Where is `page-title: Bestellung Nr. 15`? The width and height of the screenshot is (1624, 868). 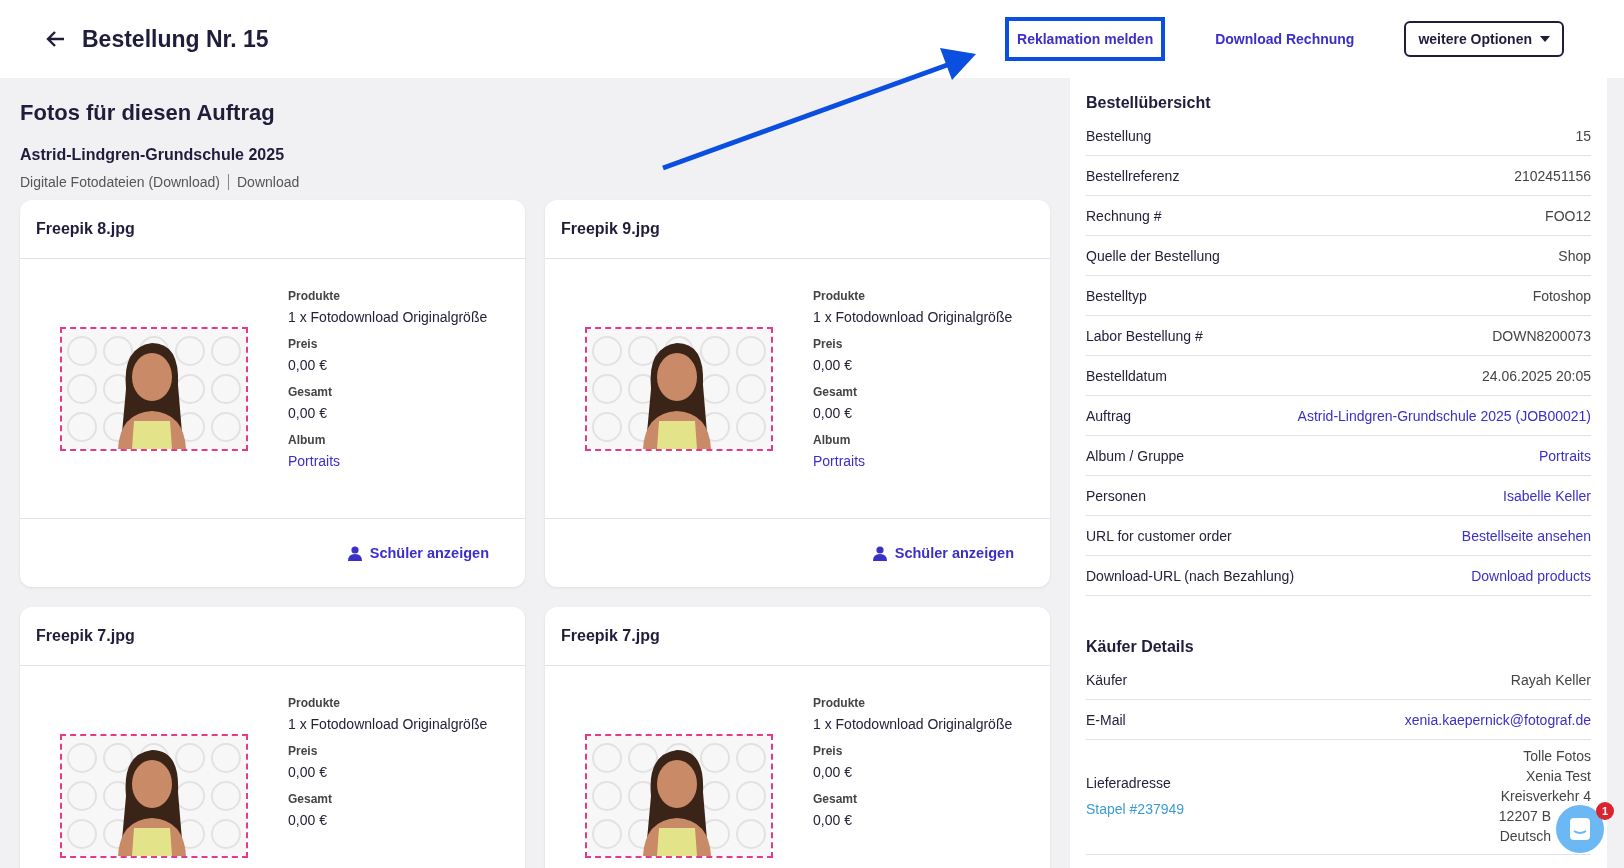 page-title: Bestellung Nr. 15 is located at coordinates (176, 39).